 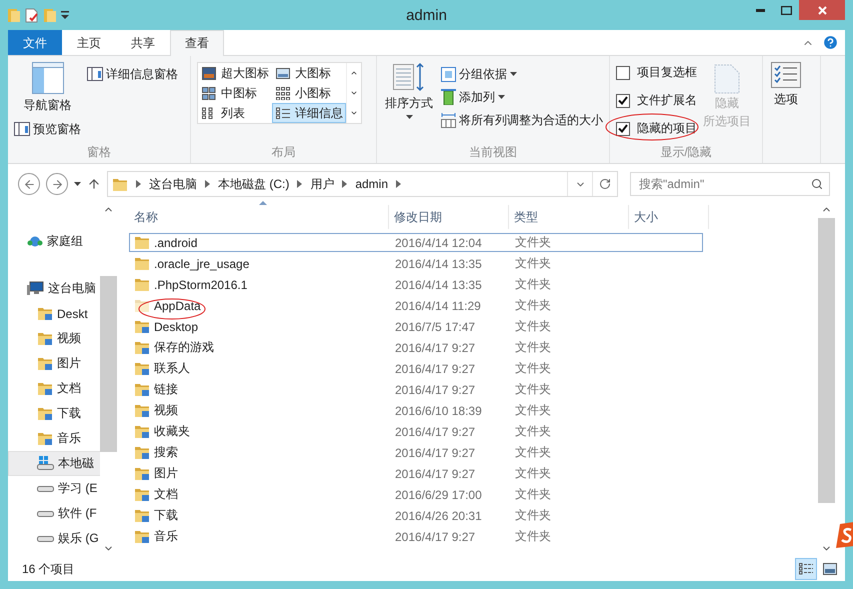 I want to click on file-row: AppData 2016/4/14 11:29 文件夹, so click(x=416, y=305).